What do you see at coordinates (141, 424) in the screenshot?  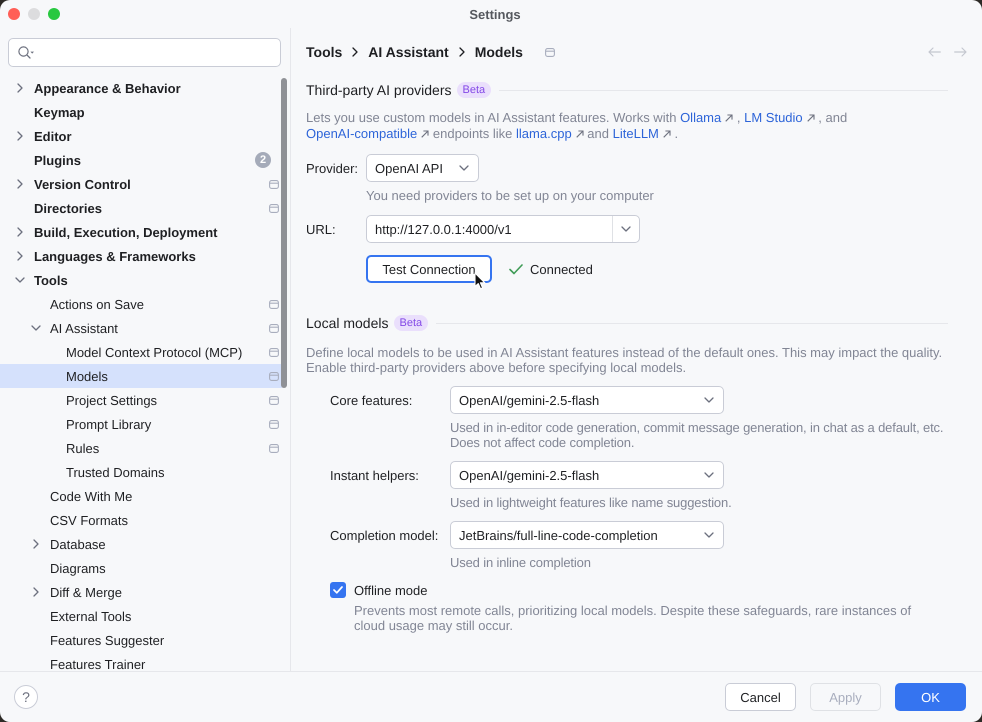 I see `tree-item: Prompt Library` at bounding box center [141, 424].